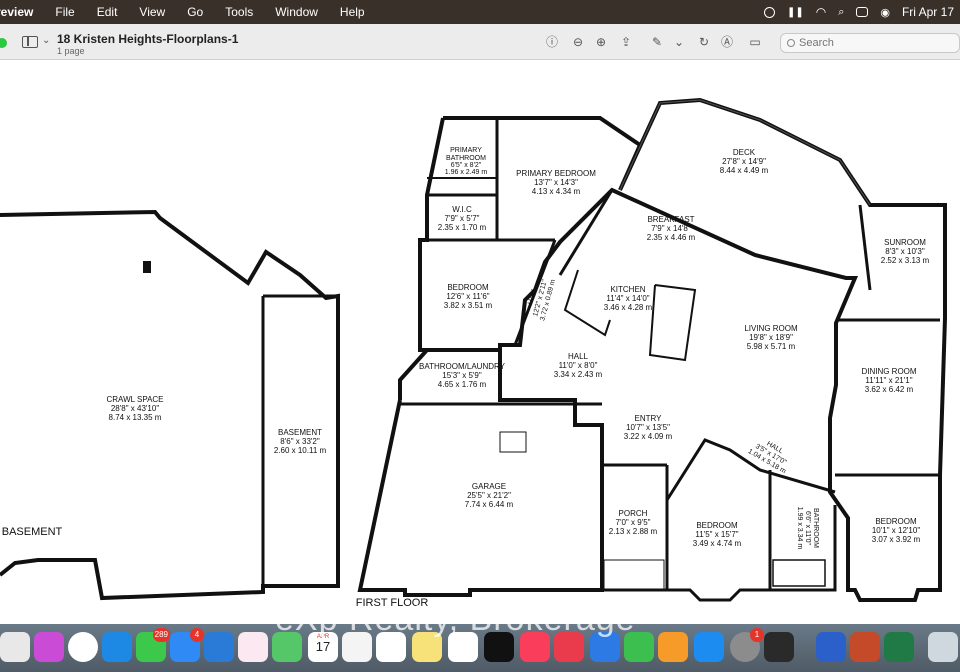 This screenshot has width=960, height=672. I want to click on room-imperial: 15'3" x 5'9", so click(462, 375).